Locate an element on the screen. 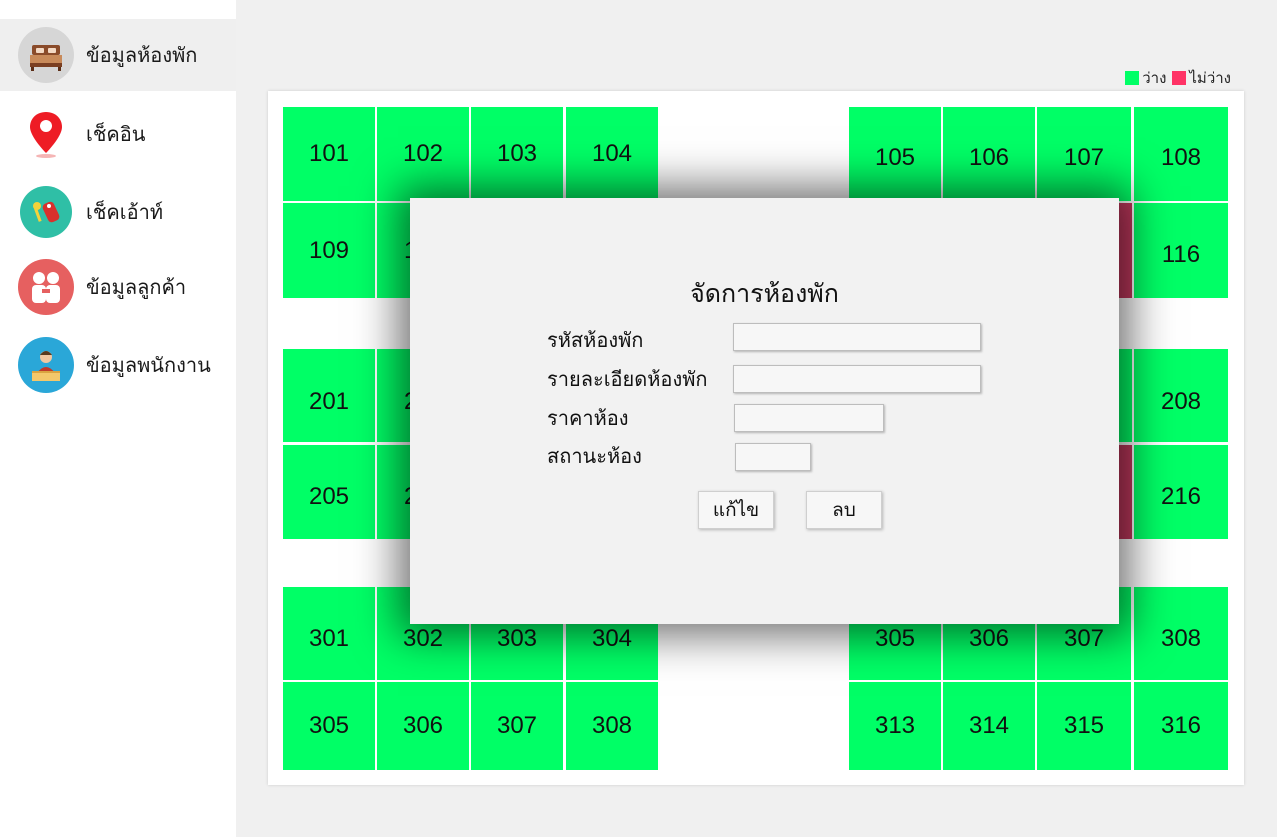 This screenshot has width=1277, height=837. delete-button: ลบ is located at coordinates (844, 510).